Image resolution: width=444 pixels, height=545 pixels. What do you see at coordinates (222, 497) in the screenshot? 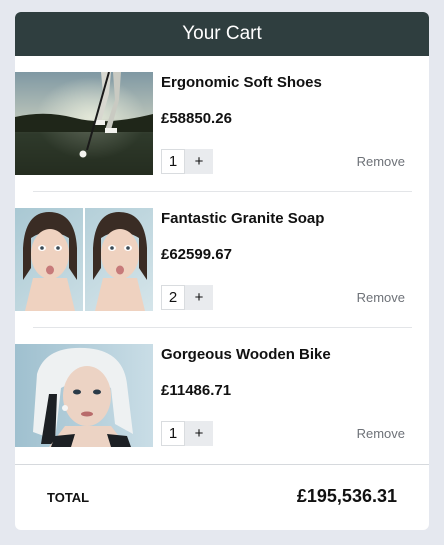
I see `cart-footer: TOTAL £195,536.31` at bounding box center [222, 497].